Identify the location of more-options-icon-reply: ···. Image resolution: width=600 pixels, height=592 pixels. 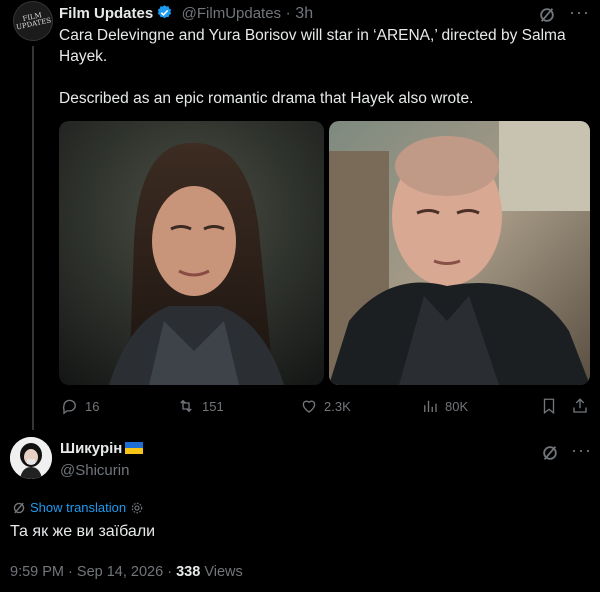
(581, 450).